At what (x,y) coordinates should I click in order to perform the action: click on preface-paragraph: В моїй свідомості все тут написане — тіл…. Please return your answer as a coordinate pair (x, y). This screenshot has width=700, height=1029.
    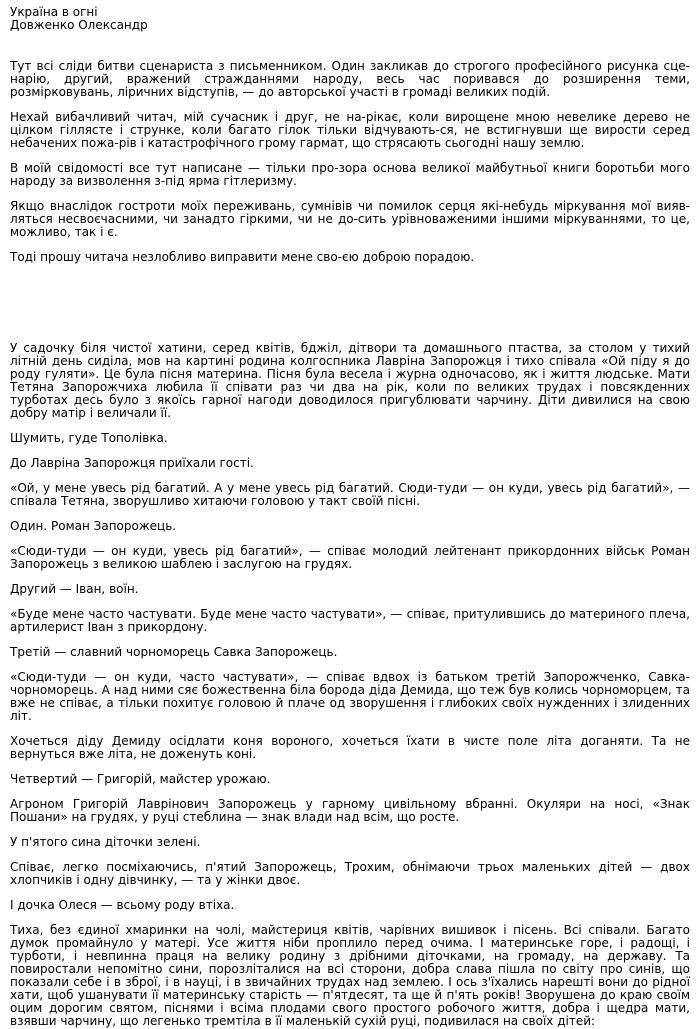
    Looking at the image, I should click on (350, 174).